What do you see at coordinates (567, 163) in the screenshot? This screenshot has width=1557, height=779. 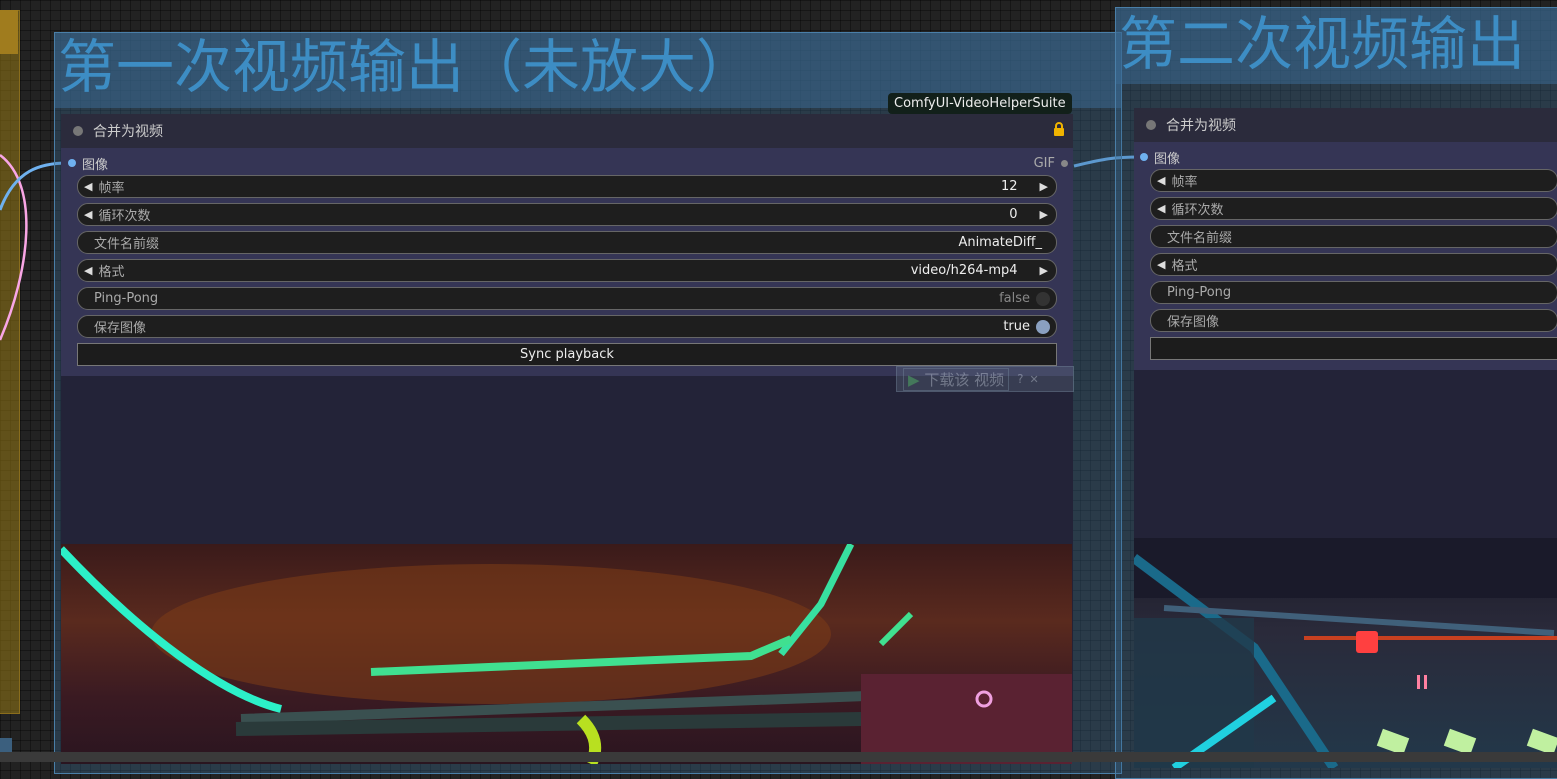 I see `io-row: 图像 GIF` at bounding box center [567, 163].